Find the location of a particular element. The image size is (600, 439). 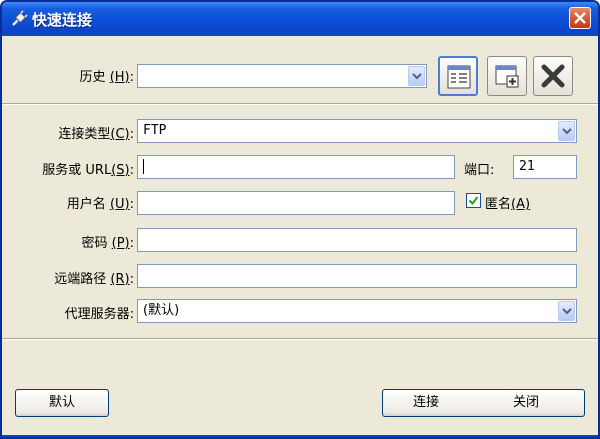

history-combo is located at coordinates (282, 76).